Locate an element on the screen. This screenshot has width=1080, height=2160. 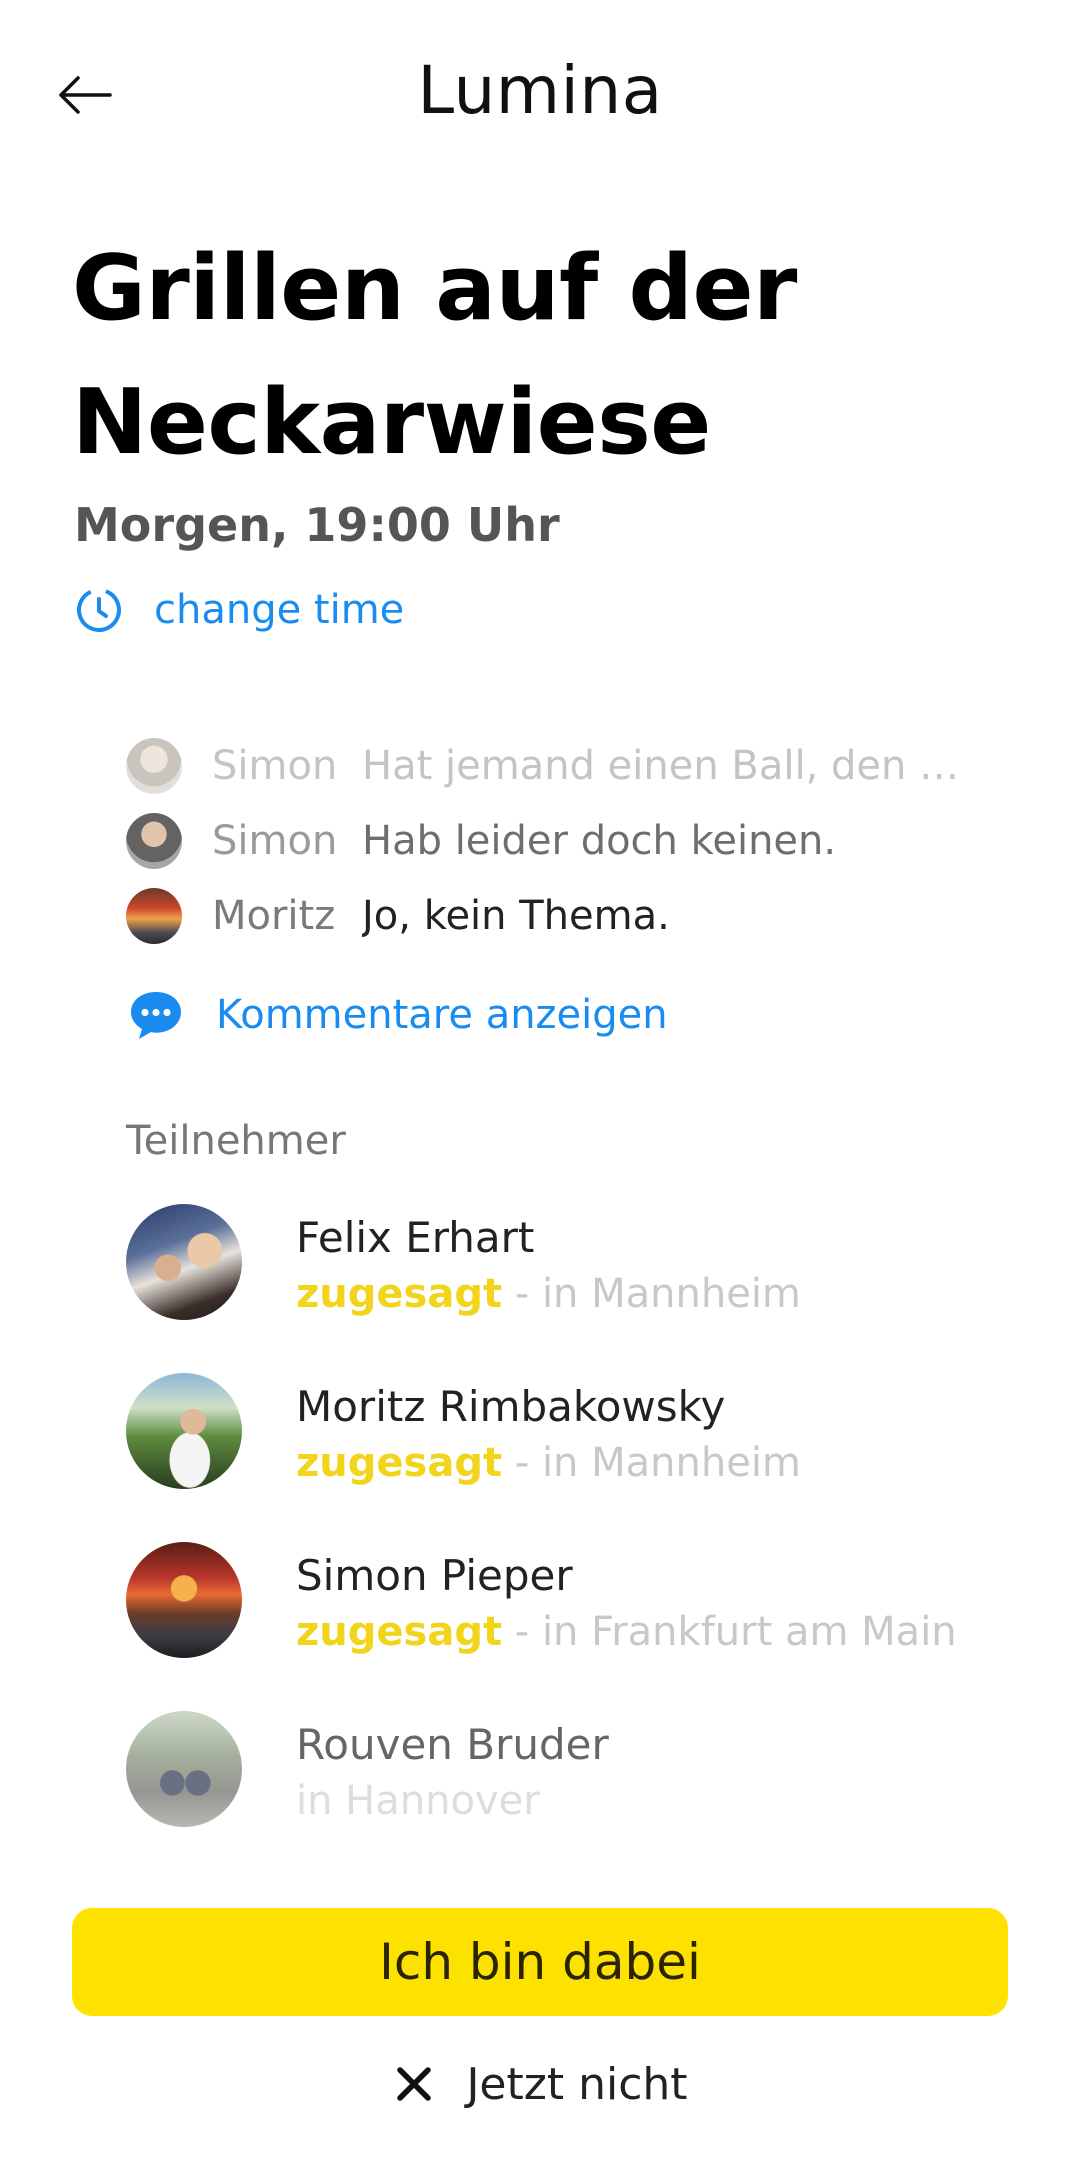
participant-status: in Hannover is located at coordinates (452, 1801).